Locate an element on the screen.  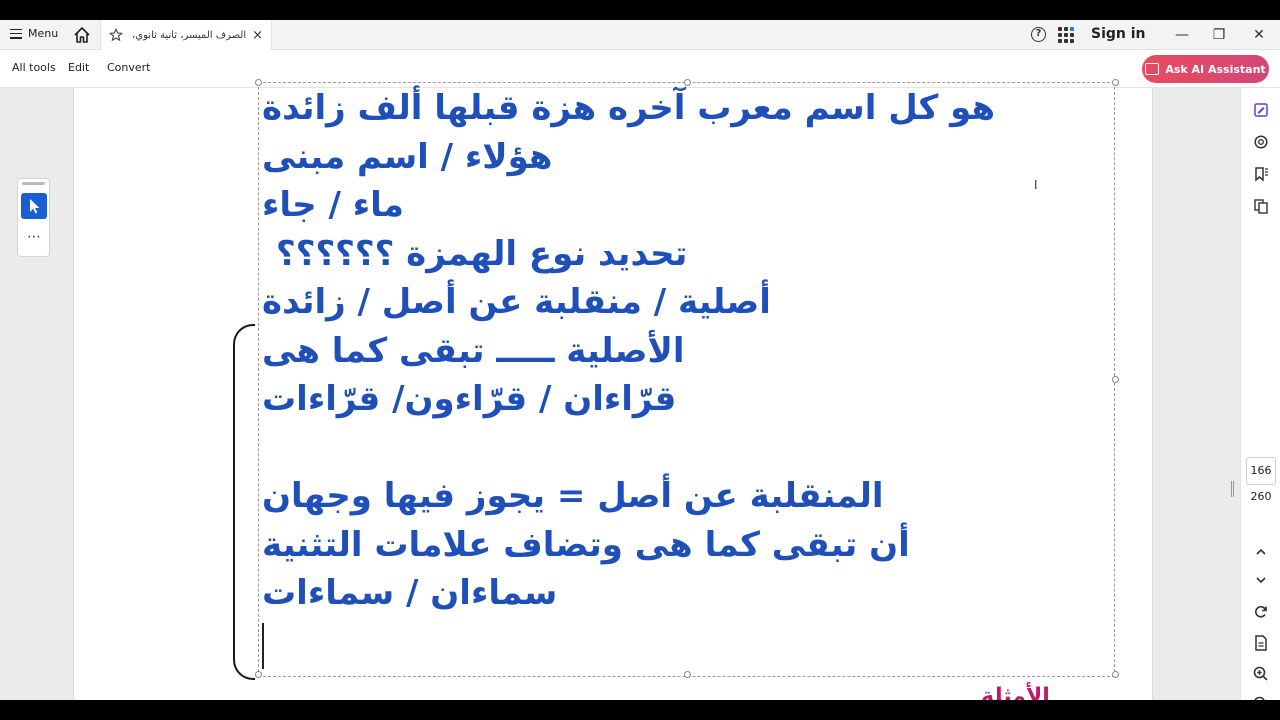
text-line: ماء / جاء is located at coordinates (333, 205).